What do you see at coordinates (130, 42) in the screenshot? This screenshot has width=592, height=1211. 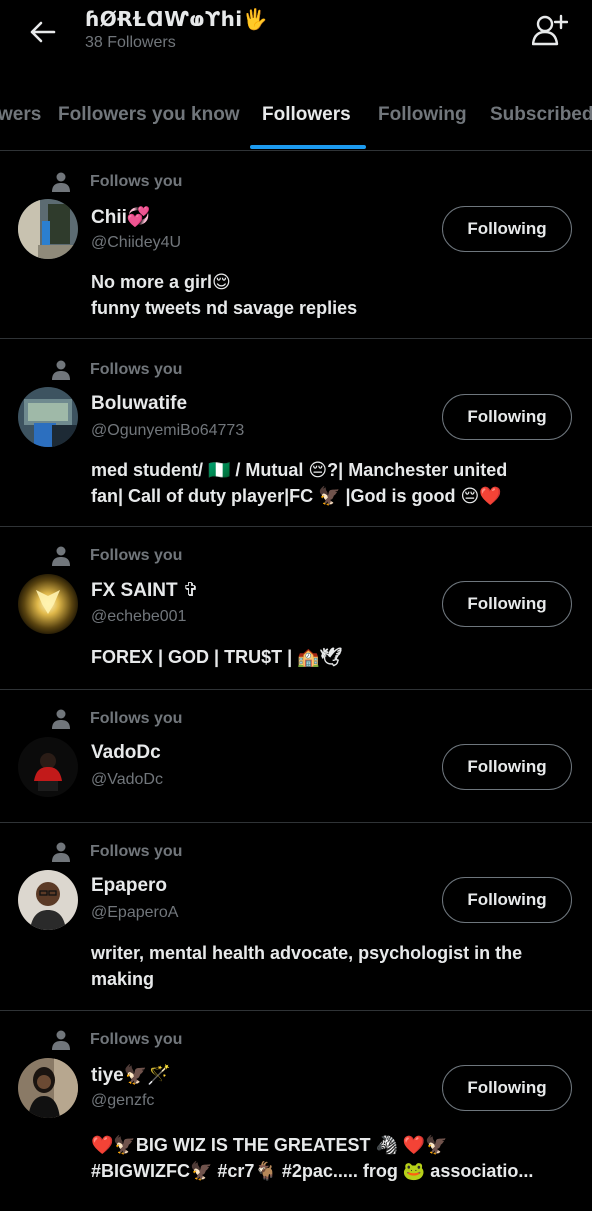 I see `followers-count: 38 Followers` at bounding box center [130, 42].